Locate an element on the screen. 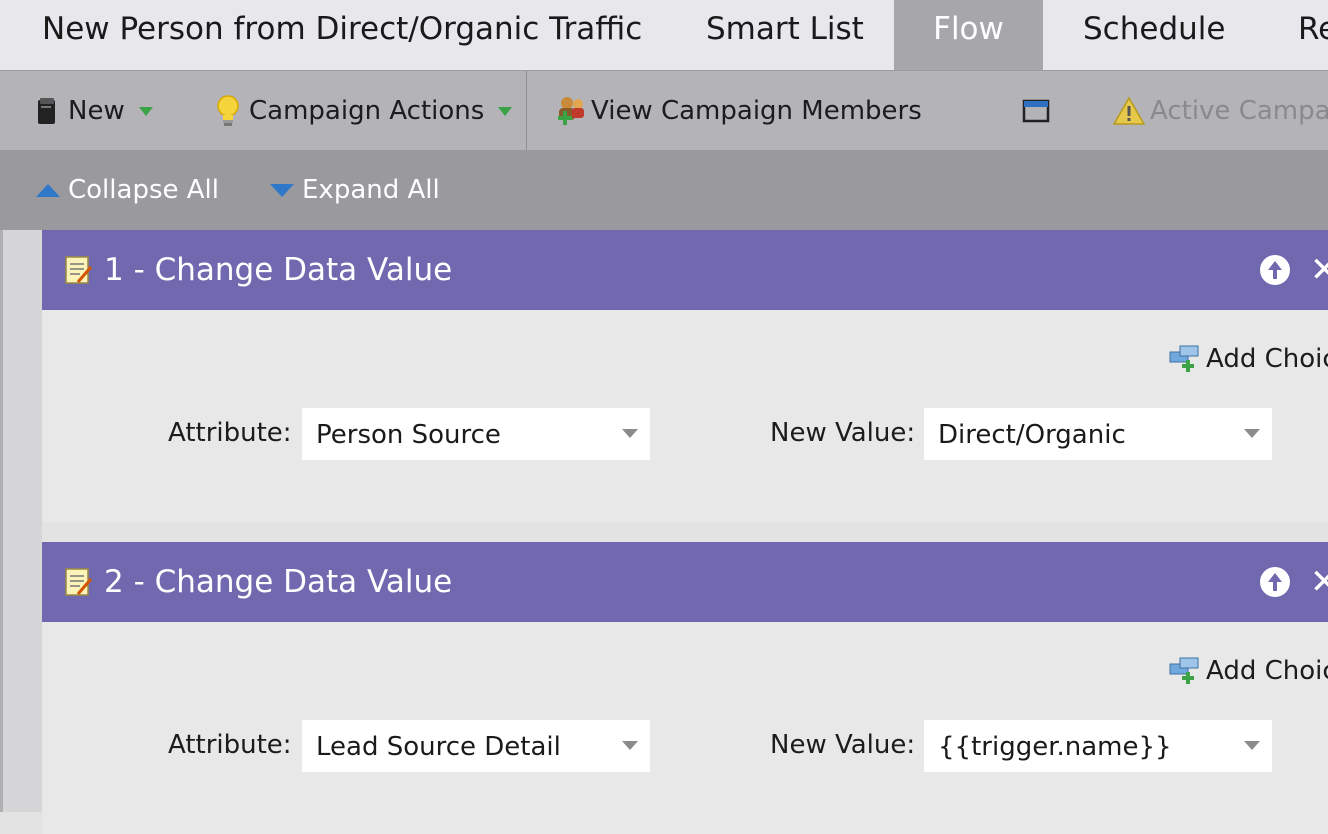 The image size is (1328, 834). flow-step-header: 1 - Change Data Value ✕ is located at coordinates (685, 270).